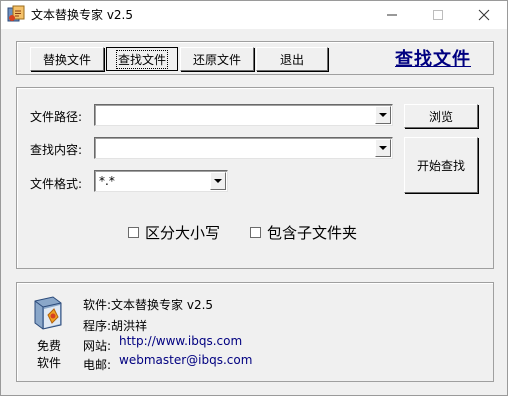 The height and width of the screenshot is (396, 508). I want to click on window-title: 文本替换专家 v2.5, so click(82, 15).